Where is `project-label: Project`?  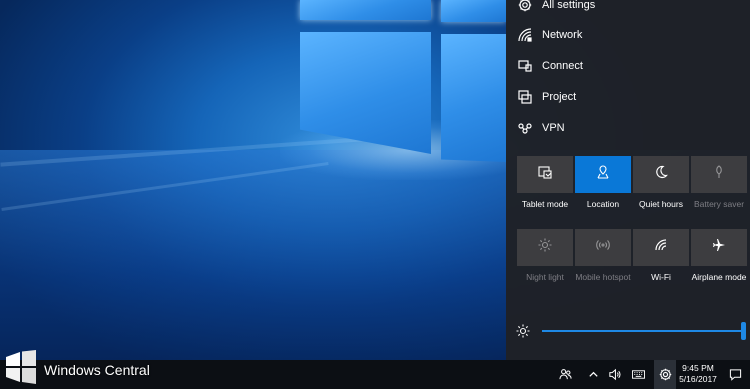
project-label: Project is located at coordinates (559, 97).